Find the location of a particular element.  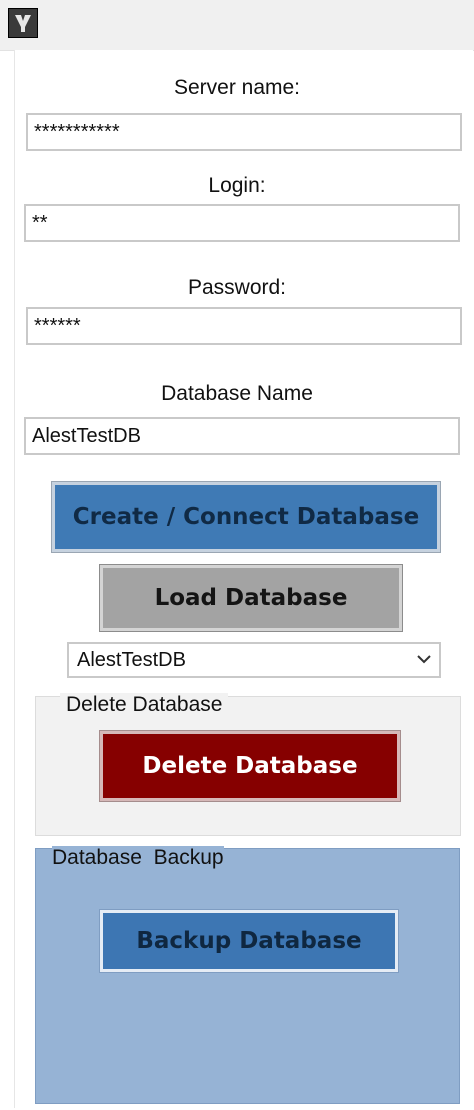

app-icon is located at coordinates (23, 23).